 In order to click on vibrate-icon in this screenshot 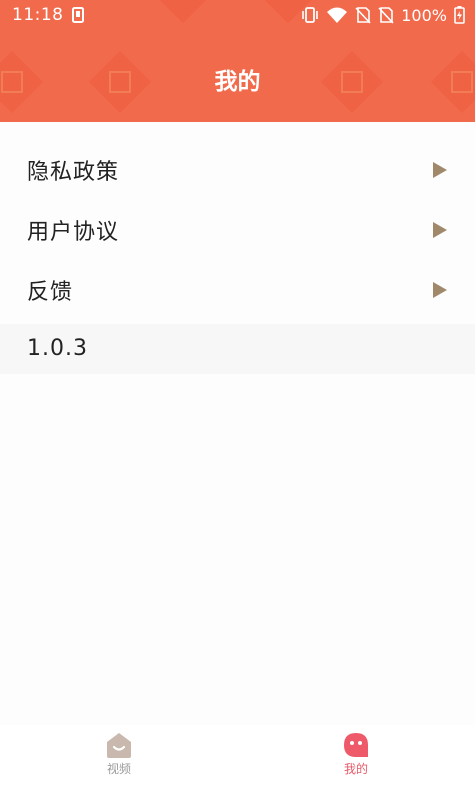, I will do `click(310, 15)`.